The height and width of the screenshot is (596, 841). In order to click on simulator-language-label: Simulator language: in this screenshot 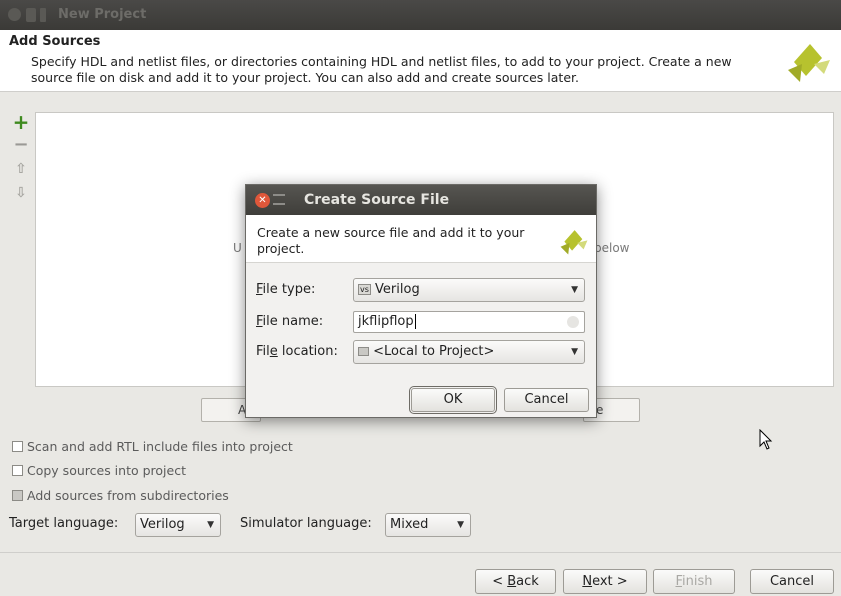, I will do `click(306, 523)`.